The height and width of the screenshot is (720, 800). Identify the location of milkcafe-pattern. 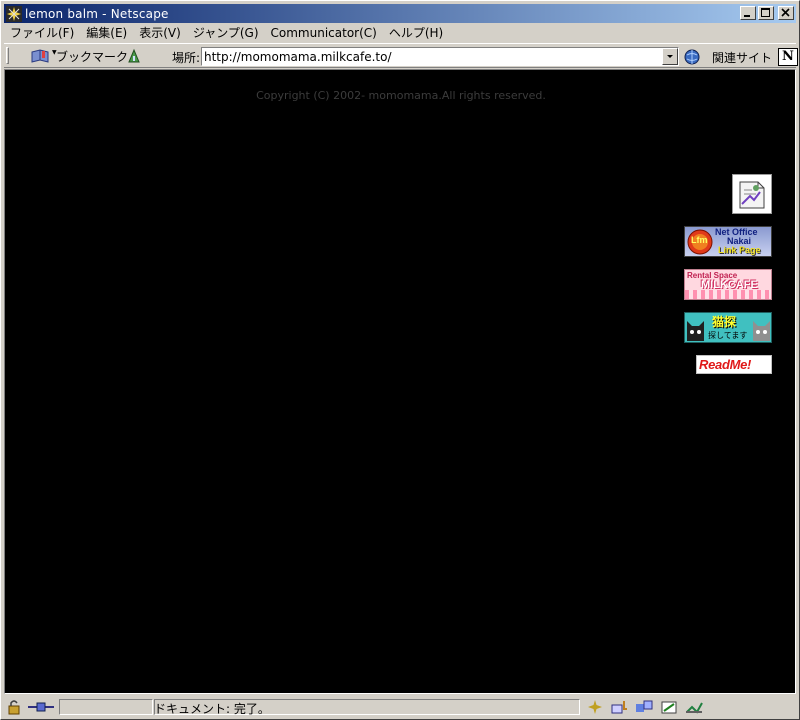
(728, 294).